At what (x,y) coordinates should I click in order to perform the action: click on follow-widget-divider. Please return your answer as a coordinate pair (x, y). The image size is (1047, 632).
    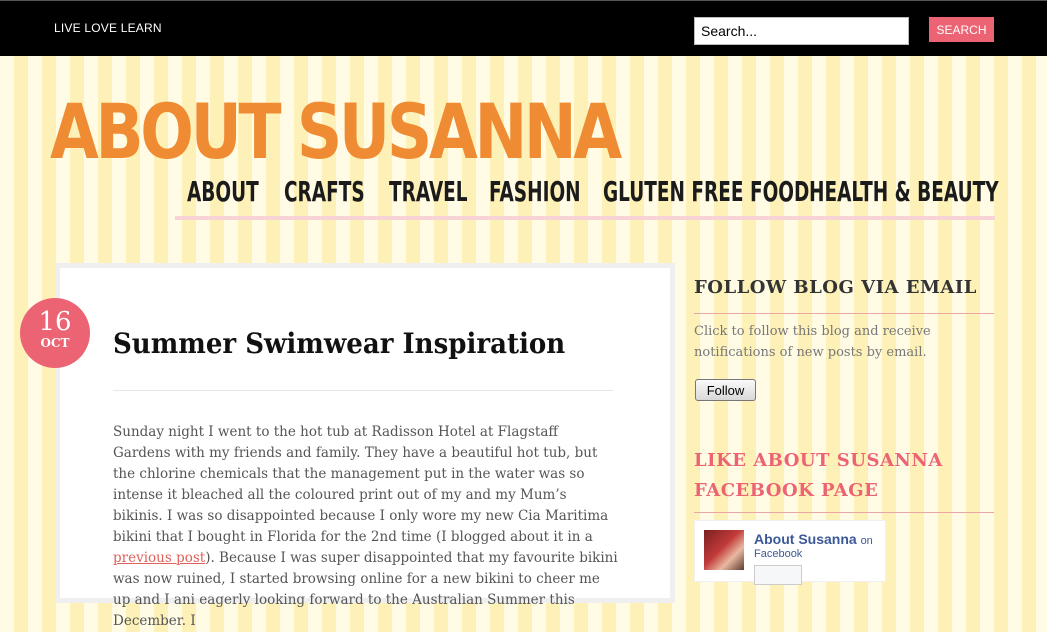
    Looking at the image, I should click on (844, 313).